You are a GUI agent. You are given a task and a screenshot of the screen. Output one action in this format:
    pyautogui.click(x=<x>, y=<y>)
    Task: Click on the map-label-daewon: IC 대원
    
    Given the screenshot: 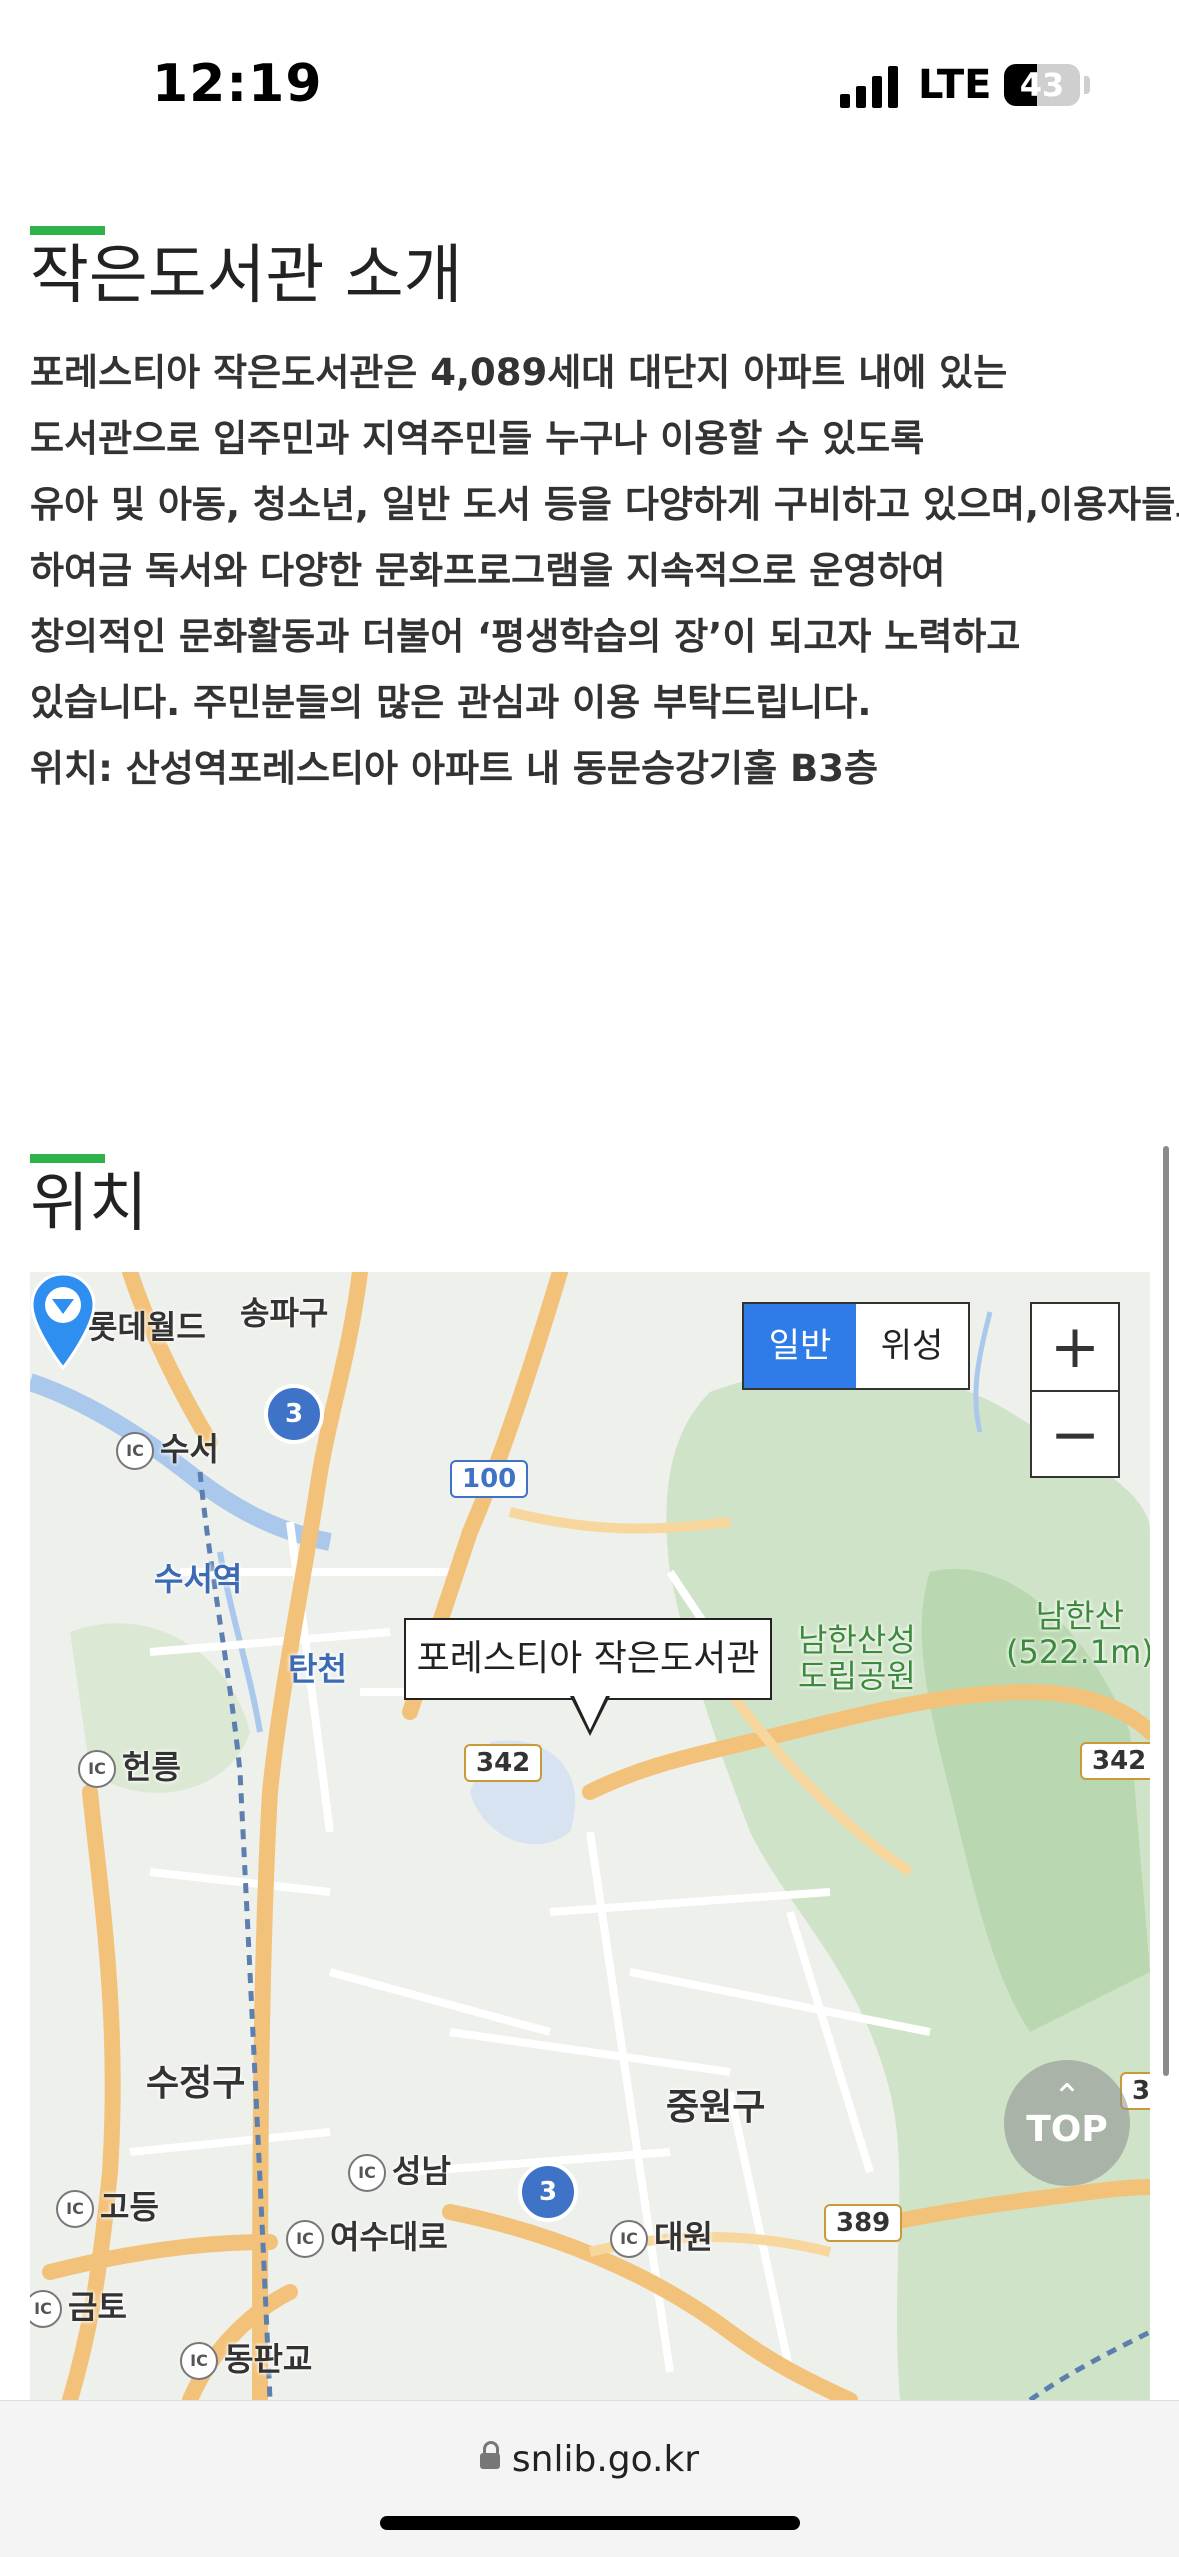 What is the action you would take?
    pyautogui.click(x=661, y=2235)
    